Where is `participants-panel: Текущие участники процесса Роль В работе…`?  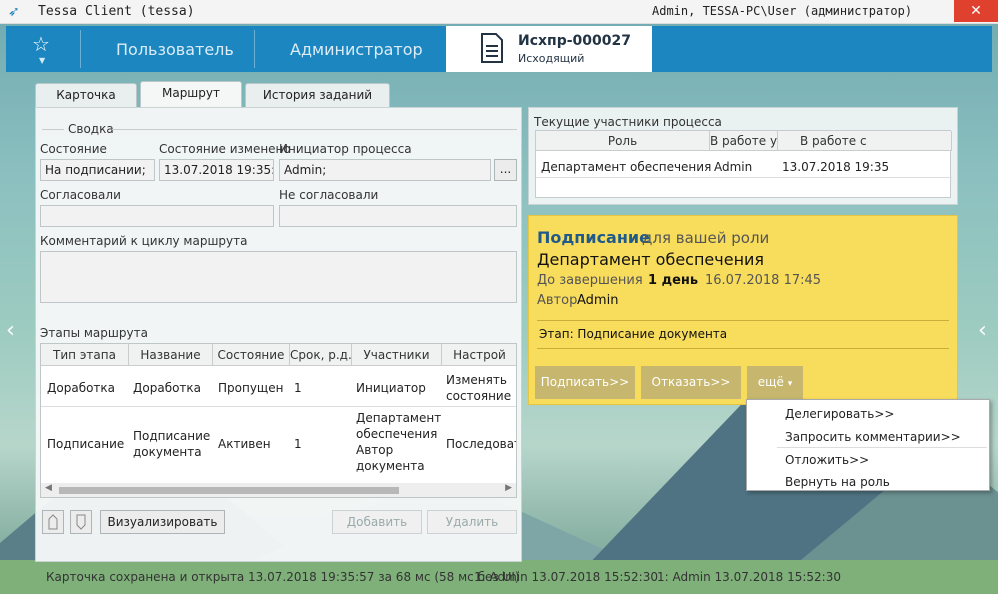
participants-panel: Текущие участники процесса Роль В работе… is located at coordinates (743, 156).